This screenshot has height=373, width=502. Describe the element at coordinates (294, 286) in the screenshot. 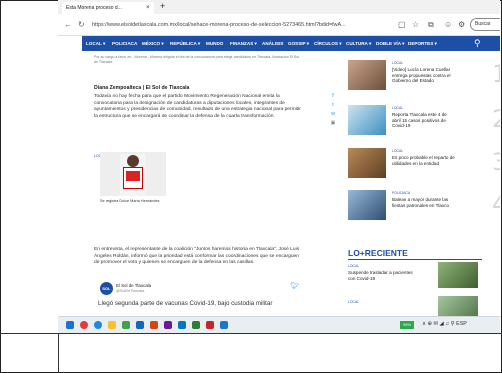

I see `twitter-bird-icon: 🐦︎` at that location.